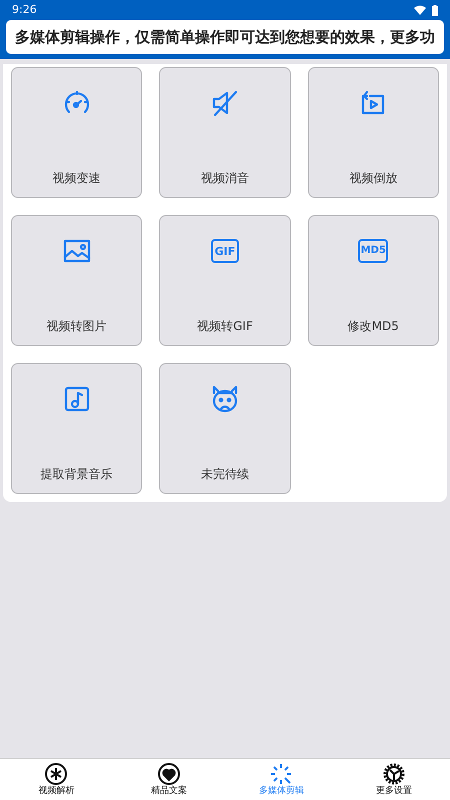 This screenshot has width=450, height=800. Describe the element at coordinates (56, 774) in the screenshot. I see `asterisk-icon` at that location.